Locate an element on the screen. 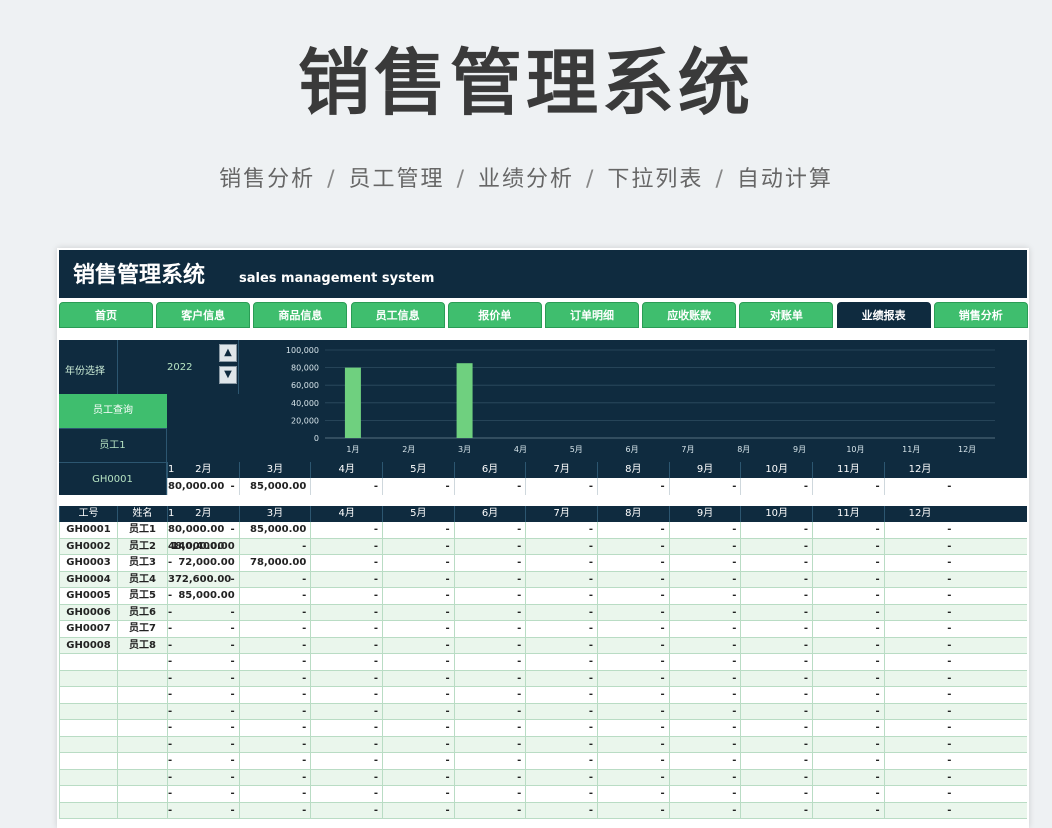 Image resolution: width=1052 pixels, height=828 pixels. table-cell: 员工7 is located at coordinates (142, 629).